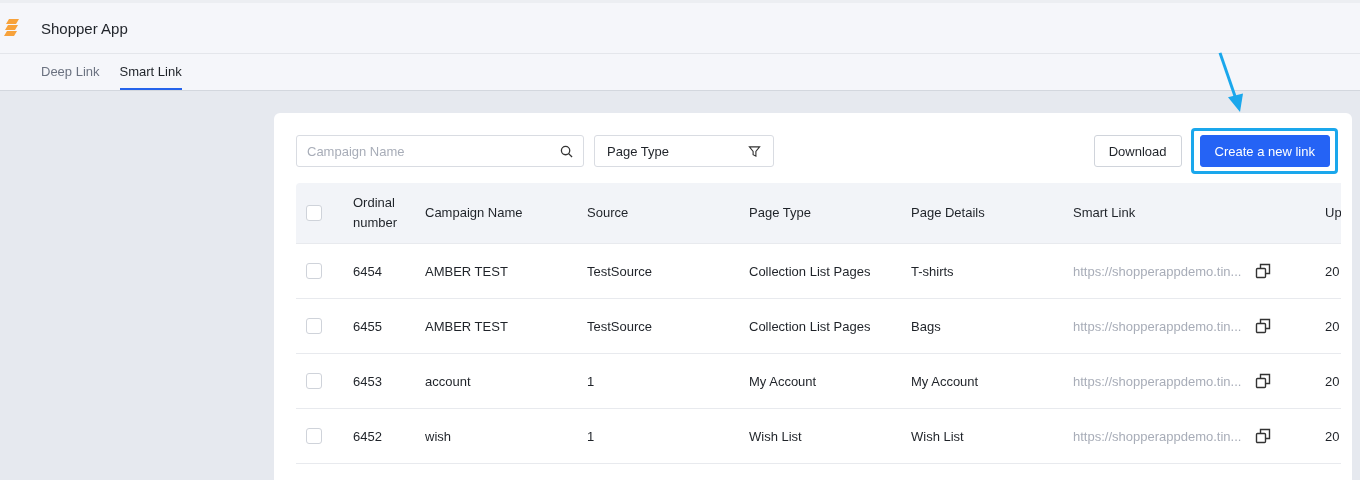  What do you see at coordinates (1231, 82) in the screenshot?
I see `arrow-annotation` at bounding box center [1231, 82].